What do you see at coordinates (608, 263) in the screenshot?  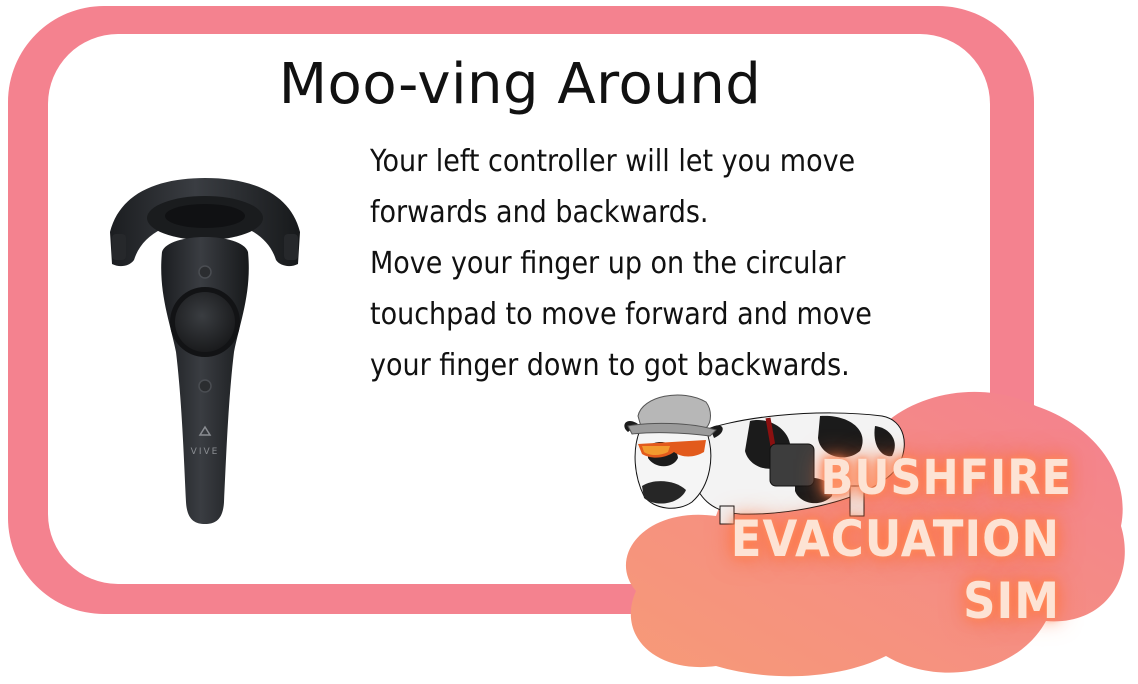 I see `instruction-line: Move your finger up on the circular` at bounding box center [608, 263].